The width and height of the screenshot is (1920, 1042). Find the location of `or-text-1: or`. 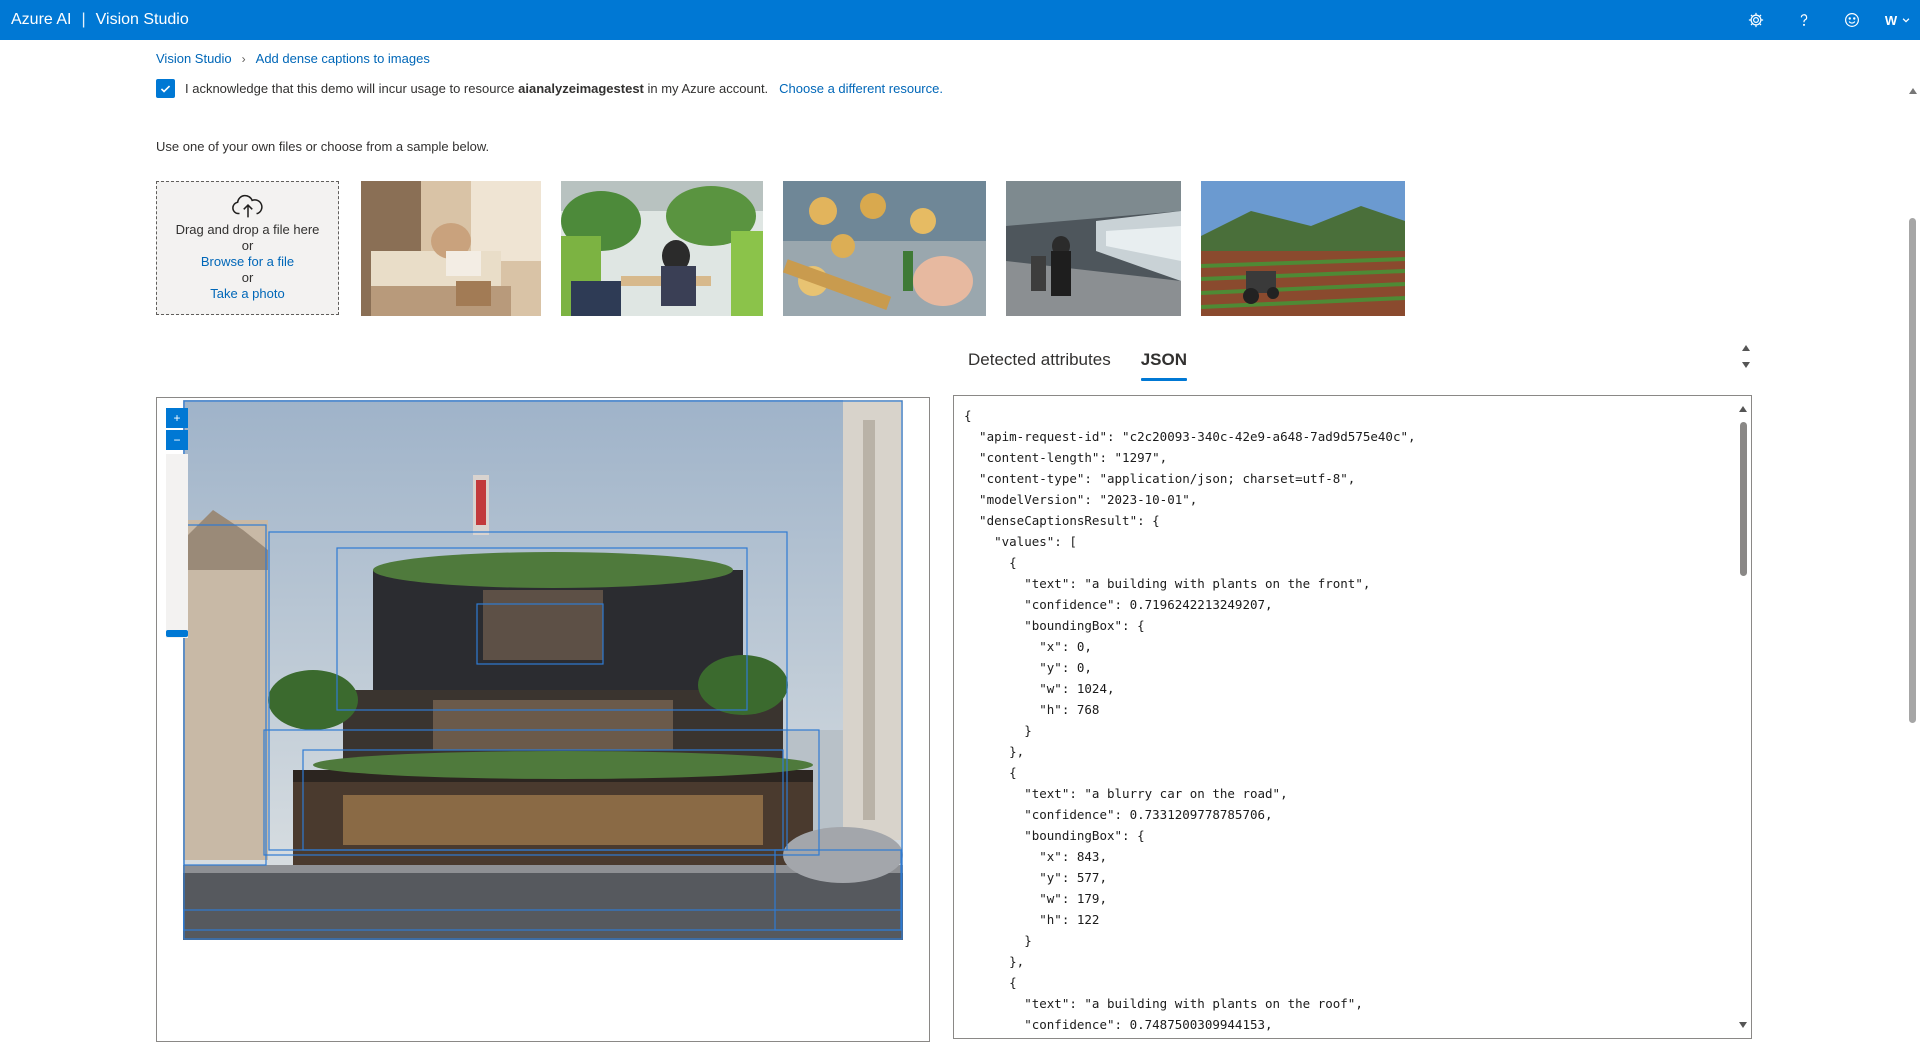

or-text-1: or is located at coordinates (247, 245).